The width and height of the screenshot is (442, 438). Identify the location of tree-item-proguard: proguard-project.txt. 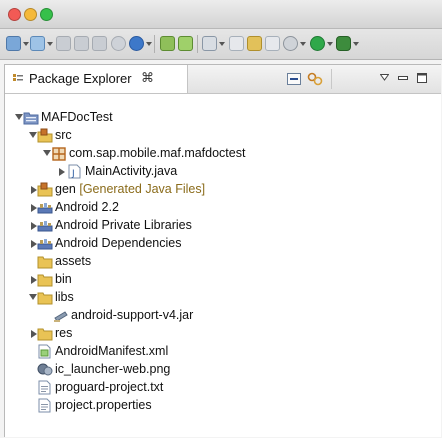
(220, 388).